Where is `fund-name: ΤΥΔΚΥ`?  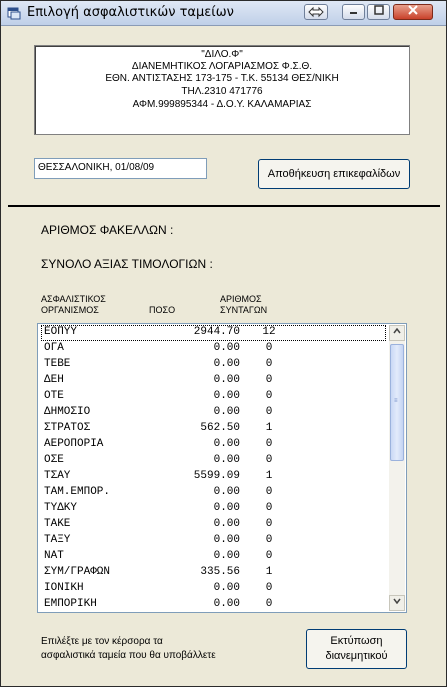 fund-name: ΤΥΔΚΥ is located at coordinates (61, 508).